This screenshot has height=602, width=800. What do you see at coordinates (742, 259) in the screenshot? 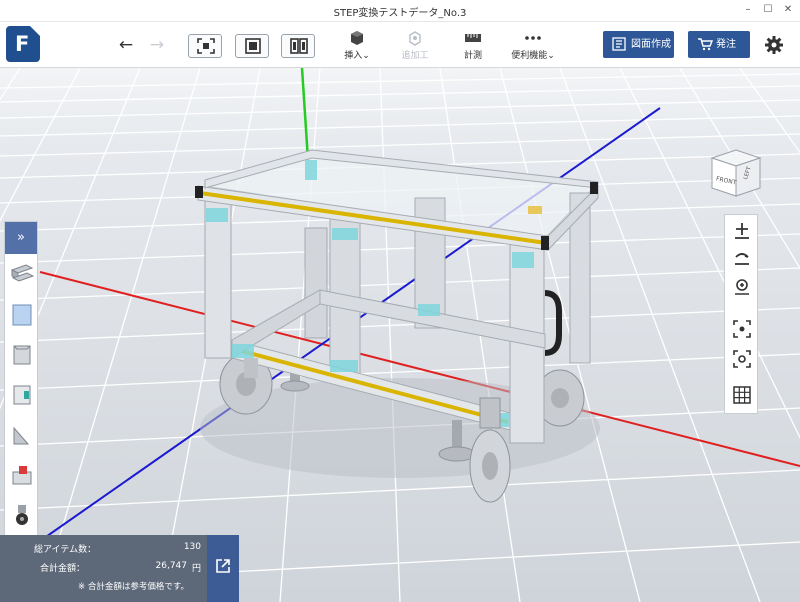
I see `view-rotate-icon` at bounding box center [742, 259].